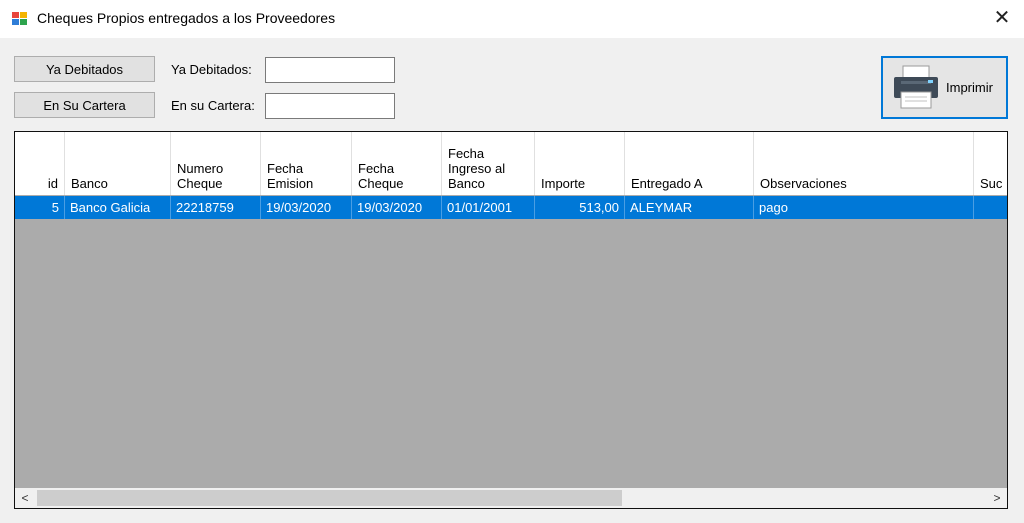 The width and height of the screenshot is (1024, 523). What do you see at coordinates (40, 163) in the screenshot?
I see `column-header-id: id` at bounding box center [40, 163].